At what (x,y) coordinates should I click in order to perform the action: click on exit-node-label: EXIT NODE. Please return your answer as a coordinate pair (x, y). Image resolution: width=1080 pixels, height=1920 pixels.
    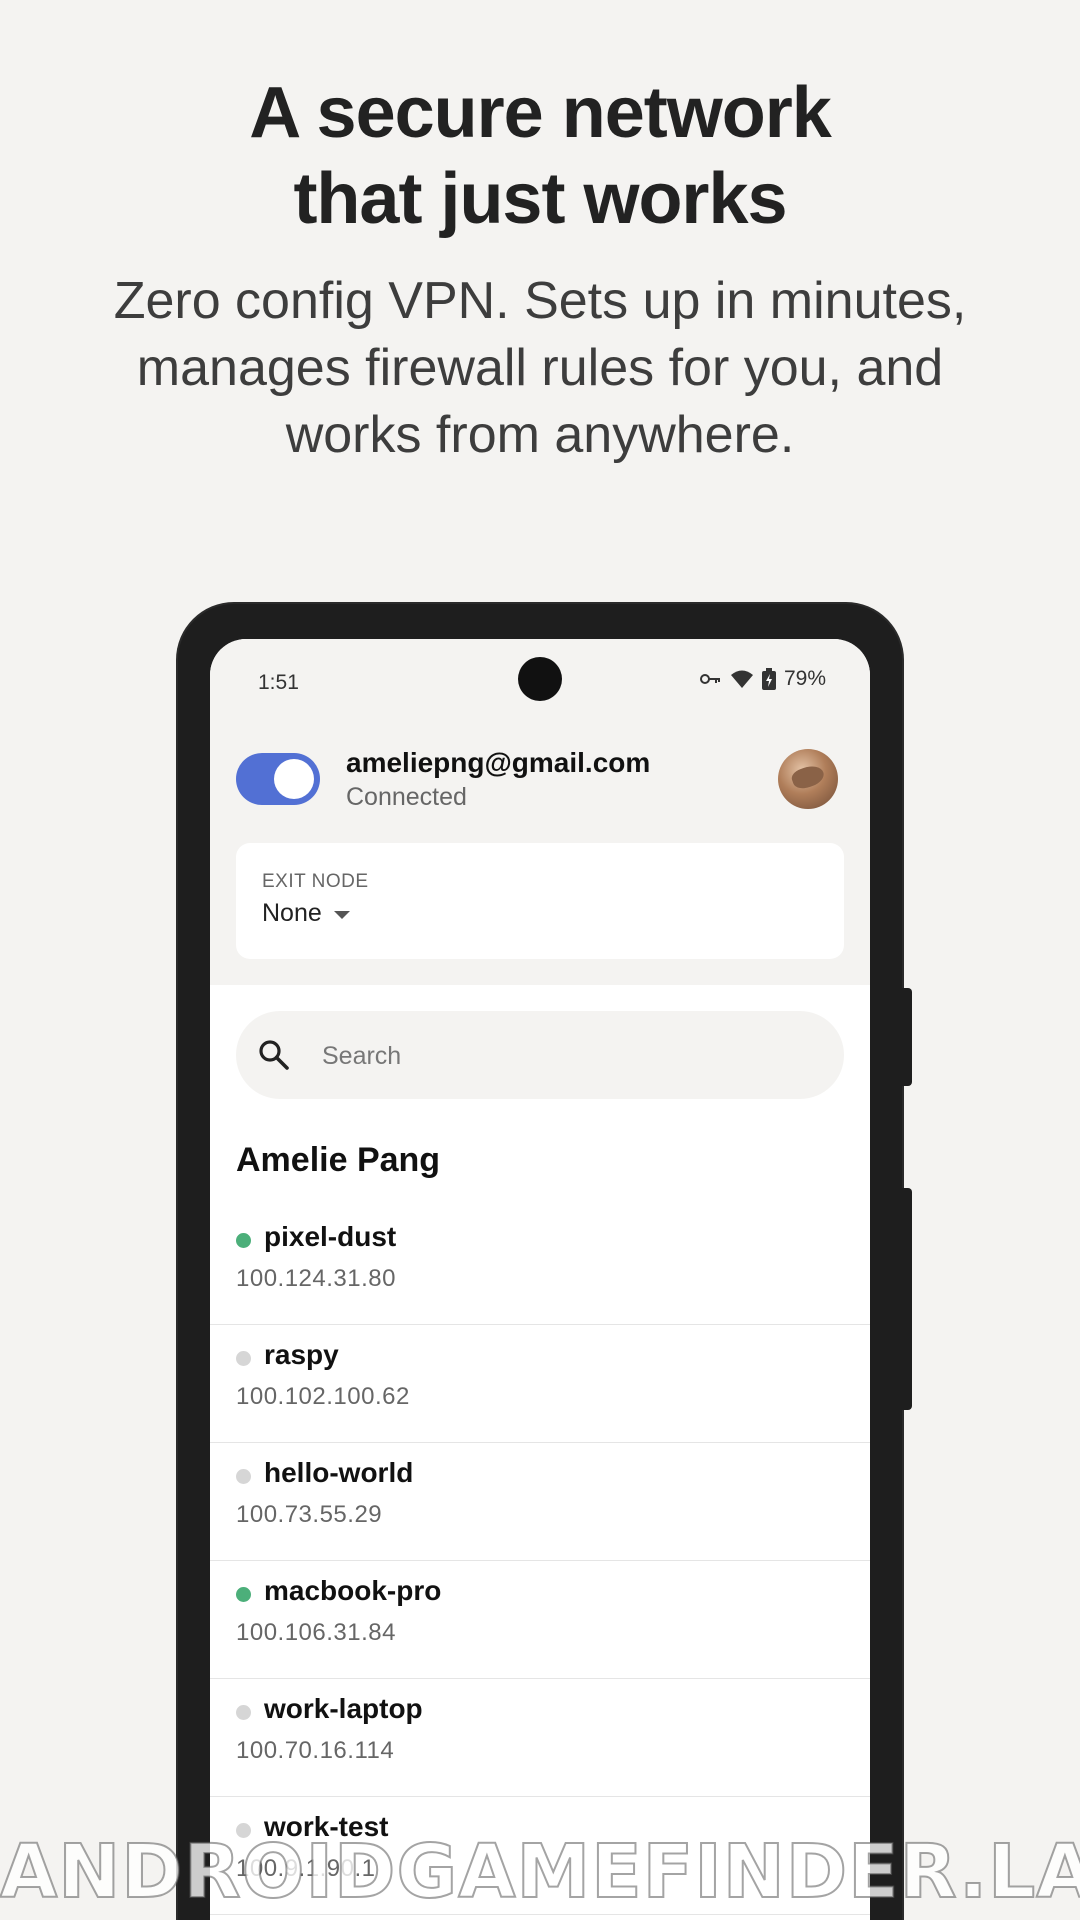
    Looking at the image, I should click on (315, 881).